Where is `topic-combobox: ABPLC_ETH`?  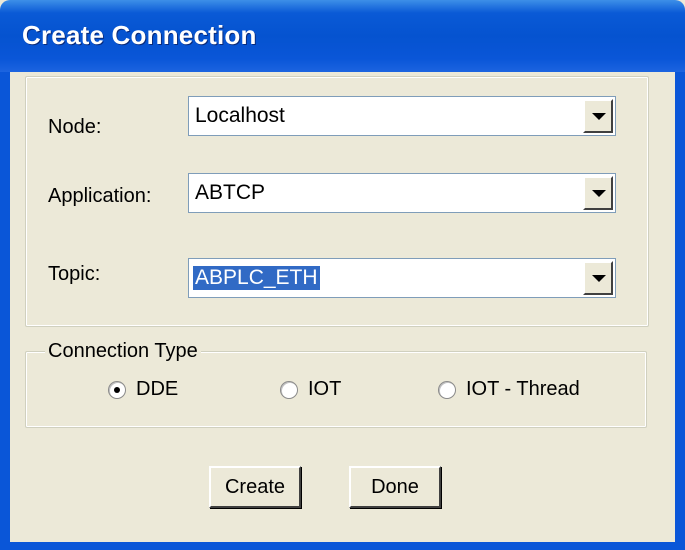 topic-combobox: ABPLC_ETH is located at coordinates (402, 278).